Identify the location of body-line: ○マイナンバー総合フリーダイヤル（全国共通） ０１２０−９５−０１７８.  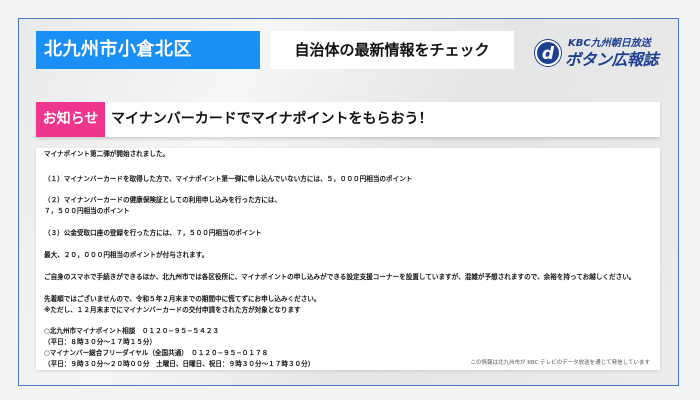
(156, 353).